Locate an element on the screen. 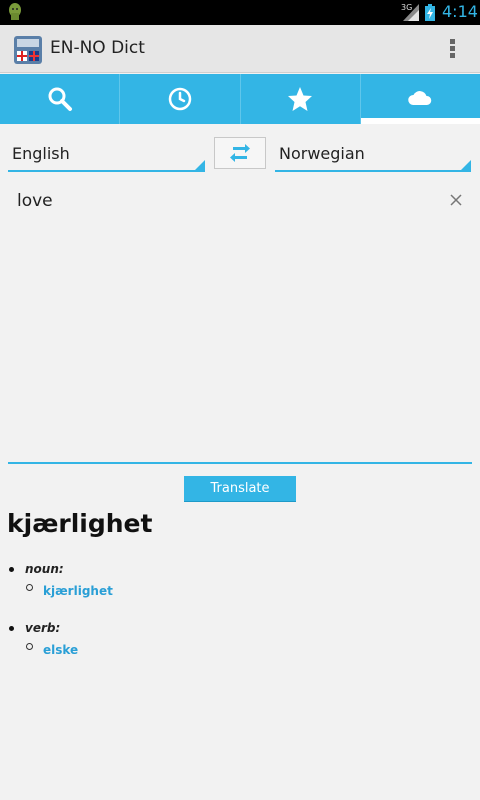 Image resolution: width=480 pixels, height=800 pixels. tab-online-translate is located at coordinates (420, 99).